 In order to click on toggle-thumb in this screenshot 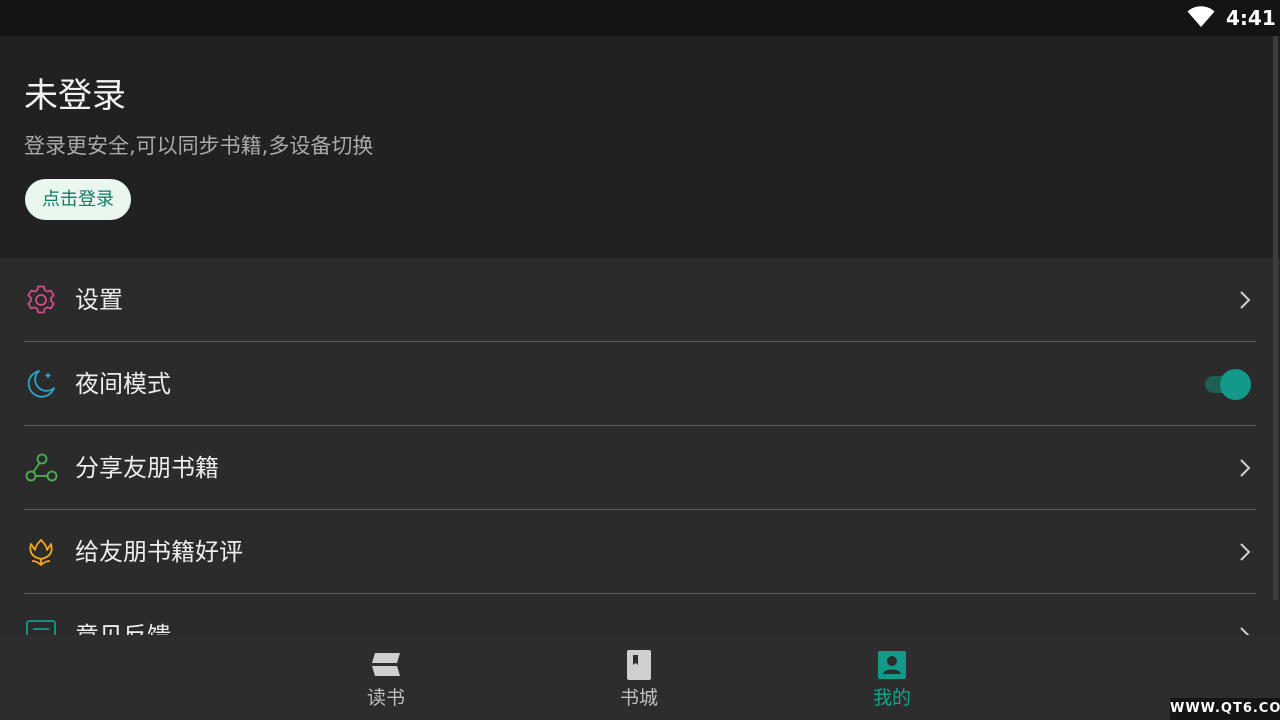, I will do `click(1235, 384)`.